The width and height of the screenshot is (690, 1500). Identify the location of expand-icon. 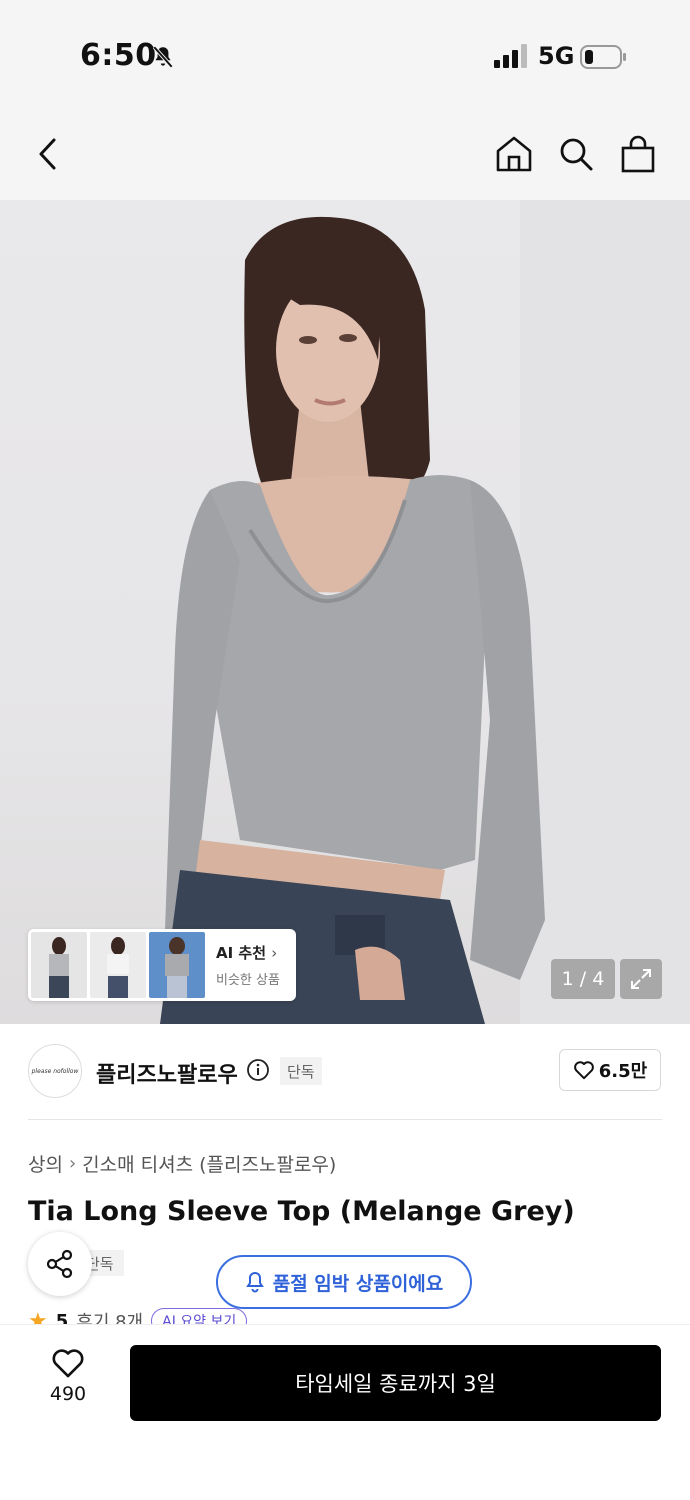
(641, 979).